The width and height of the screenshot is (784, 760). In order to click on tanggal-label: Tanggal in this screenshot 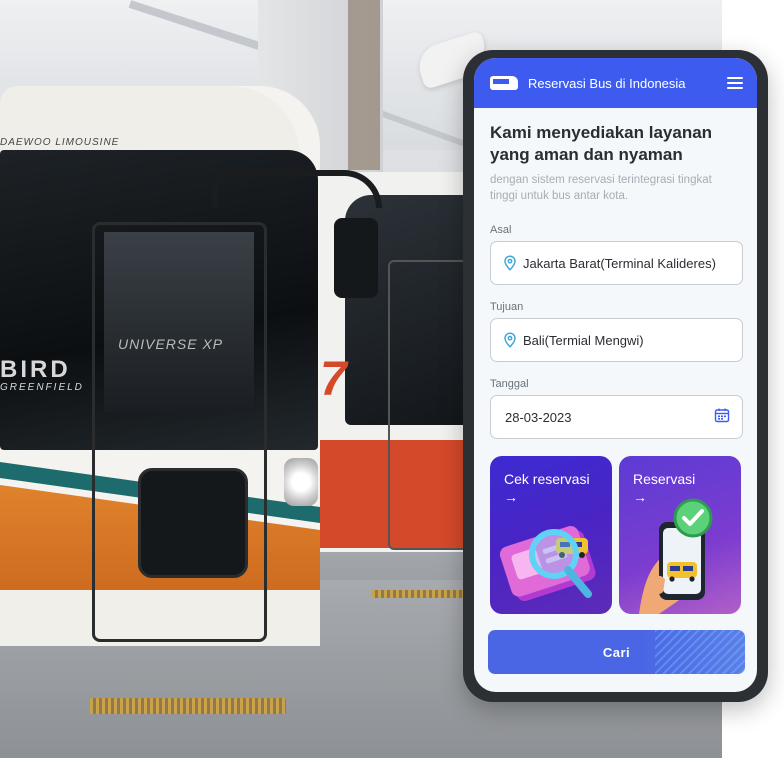, I will do `click(509, 384)`.